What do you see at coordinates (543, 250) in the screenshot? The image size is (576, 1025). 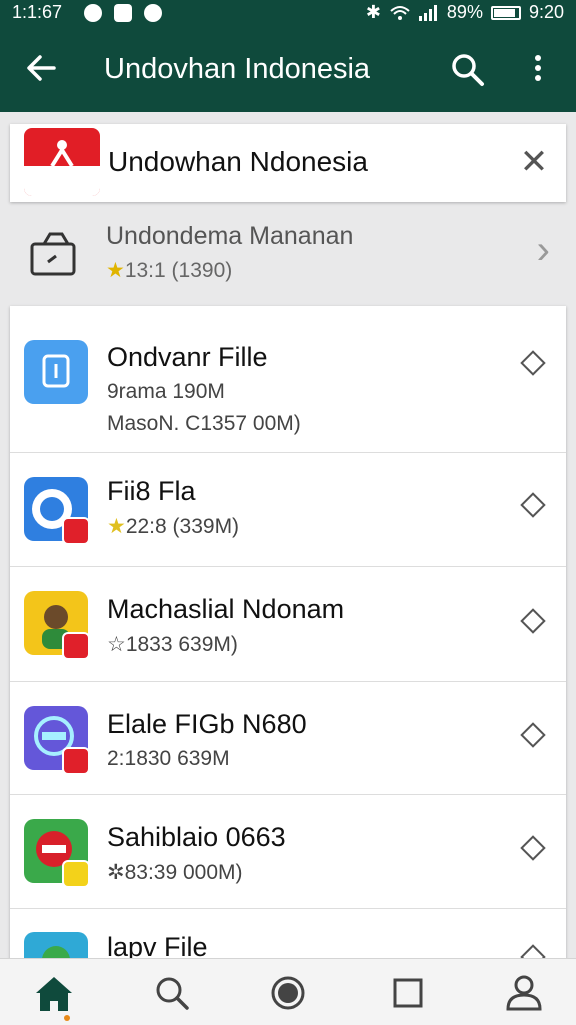 I see `chevron-right-icon: ›` at bounding box center [543, 250].